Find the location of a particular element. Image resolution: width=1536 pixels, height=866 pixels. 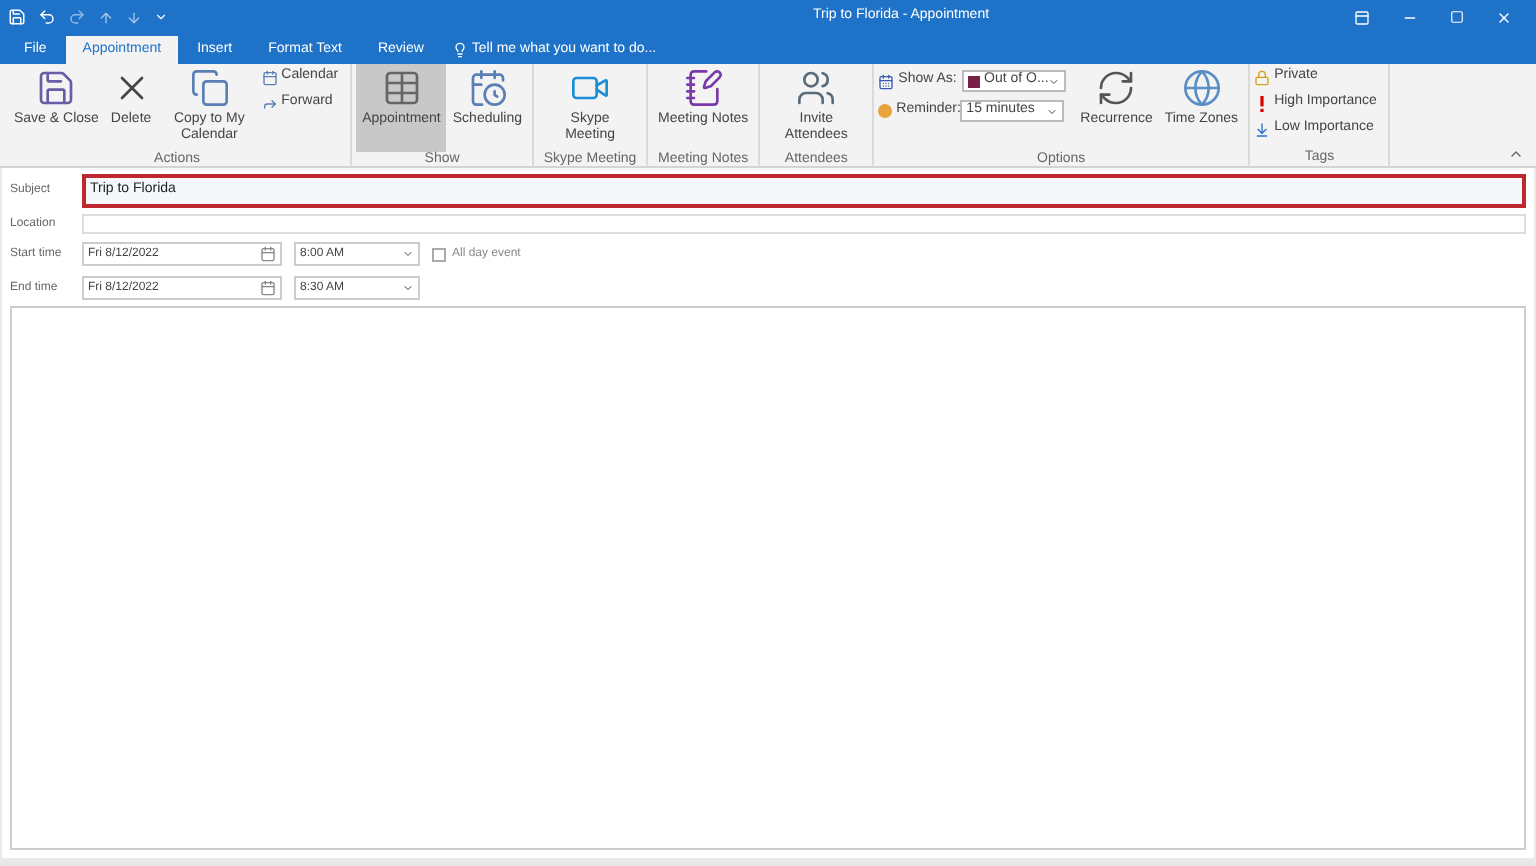

lock-icon is located at coordinates (1262, 77).